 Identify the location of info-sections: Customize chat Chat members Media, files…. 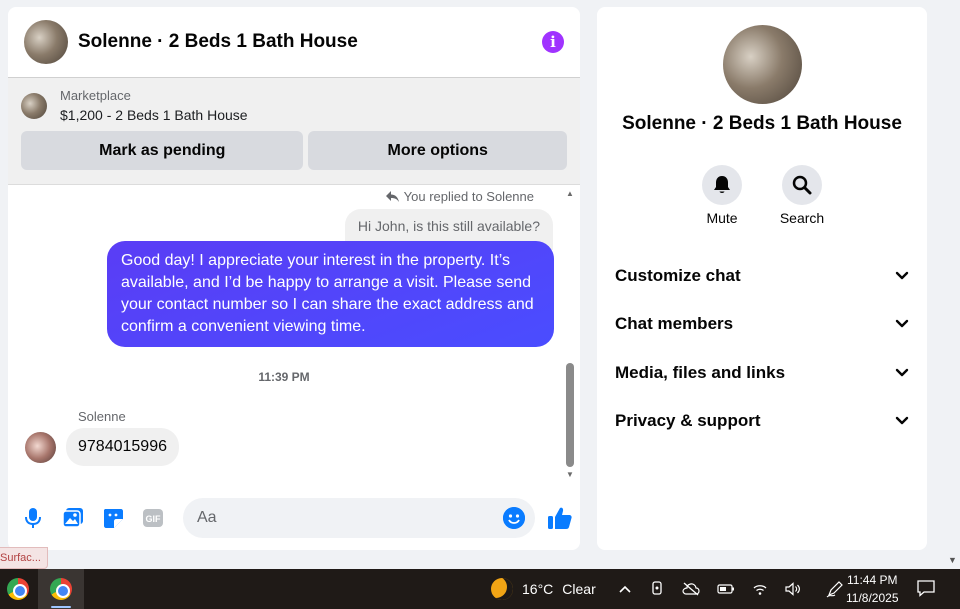
(762, 348).